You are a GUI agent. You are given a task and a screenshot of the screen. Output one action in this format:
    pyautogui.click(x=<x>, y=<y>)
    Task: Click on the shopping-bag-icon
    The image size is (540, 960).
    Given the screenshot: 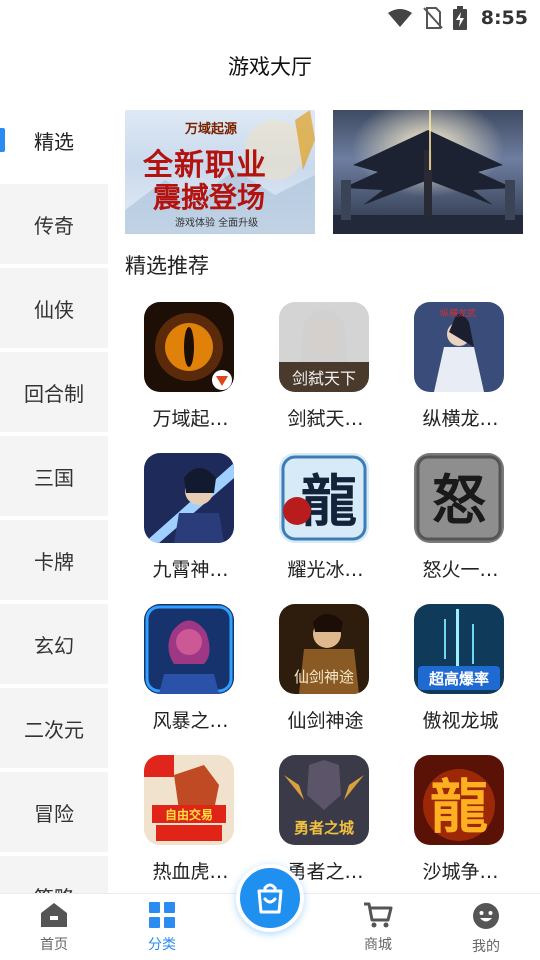 What is the action you would take?
    pyautogui.click(x=270, y=898)
    